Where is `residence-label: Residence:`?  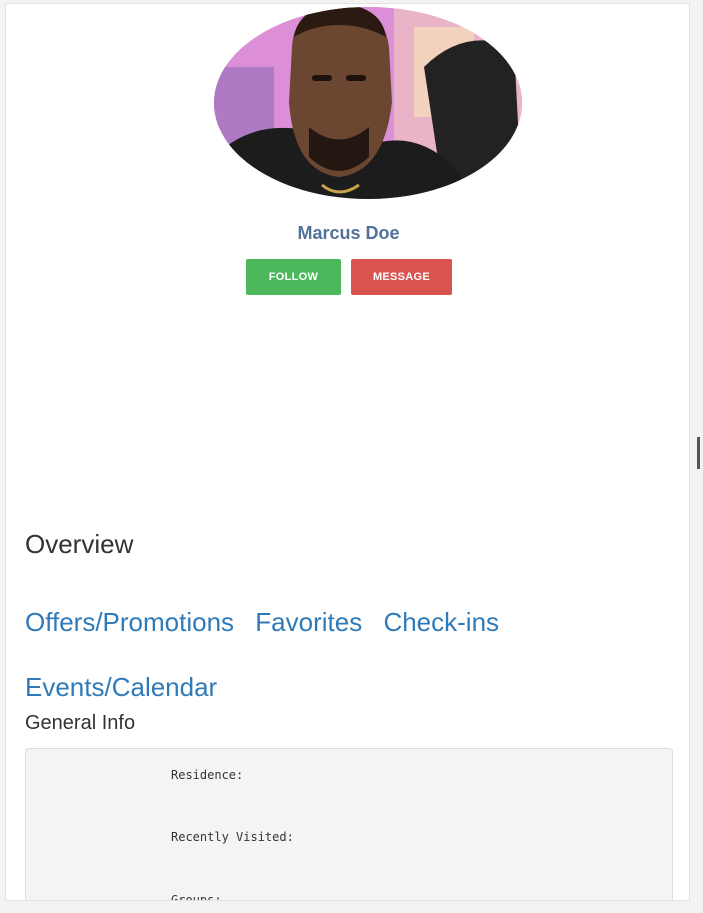
residence-label: Residence: is located at coordinates (207, 775).